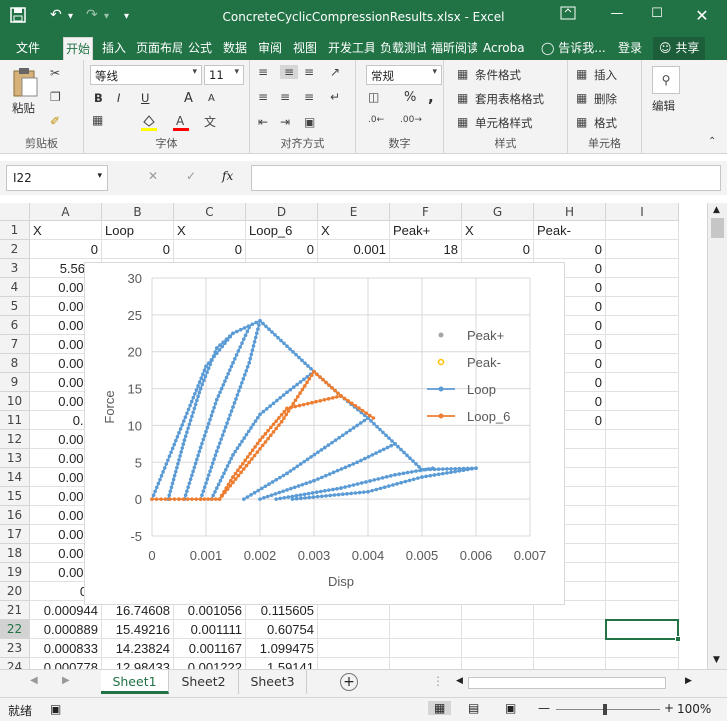  What do you see at coordinates (617, 16) in the screenshot?
I see `minimize-icon: —` at bounding box center [617, 16].